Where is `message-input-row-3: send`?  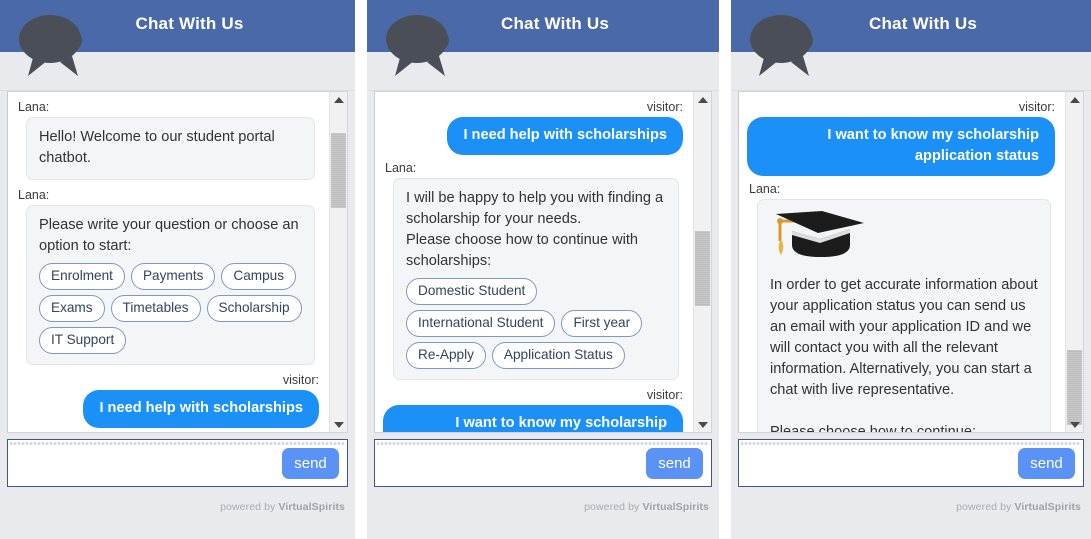 message-input-row-3: send is located at coordinates (911, 463).